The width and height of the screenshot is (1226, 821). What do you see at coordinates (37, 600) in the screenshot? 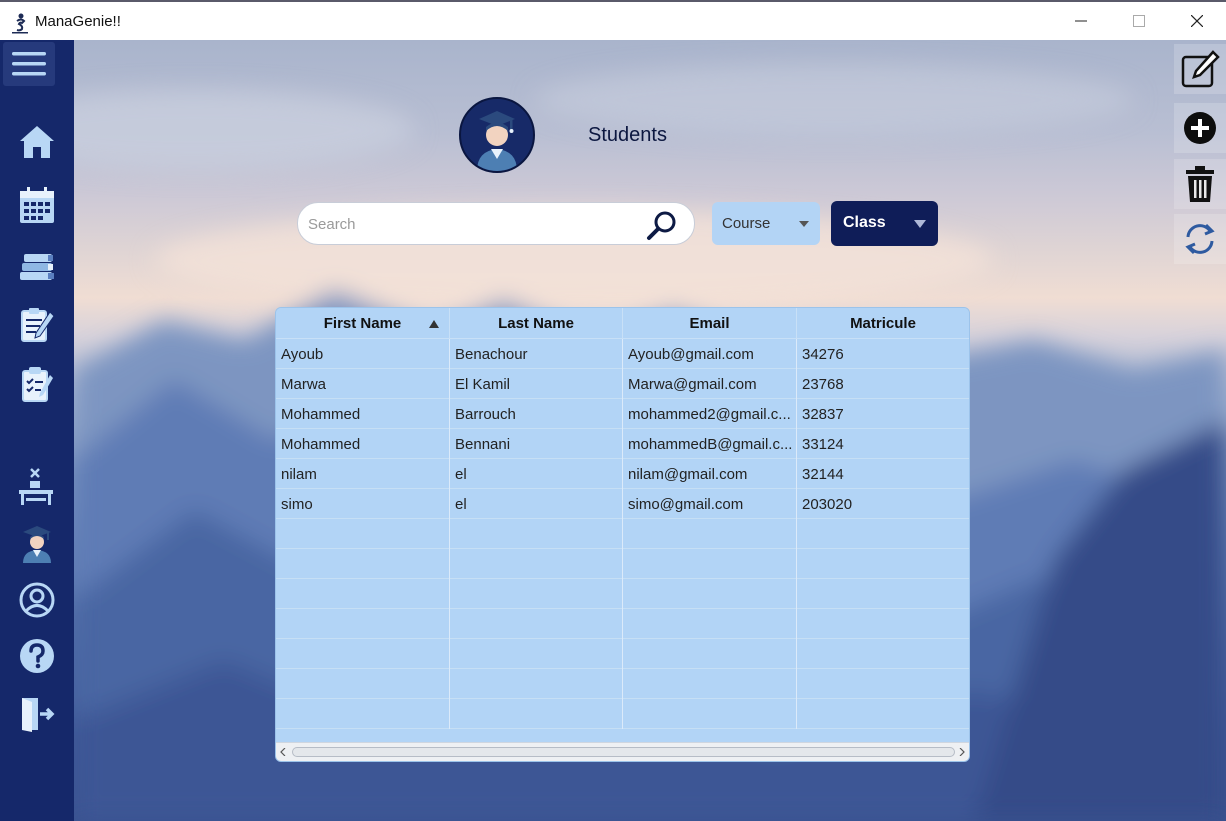
I see `sidebar-item-profile` at bounding box center [37, 600].